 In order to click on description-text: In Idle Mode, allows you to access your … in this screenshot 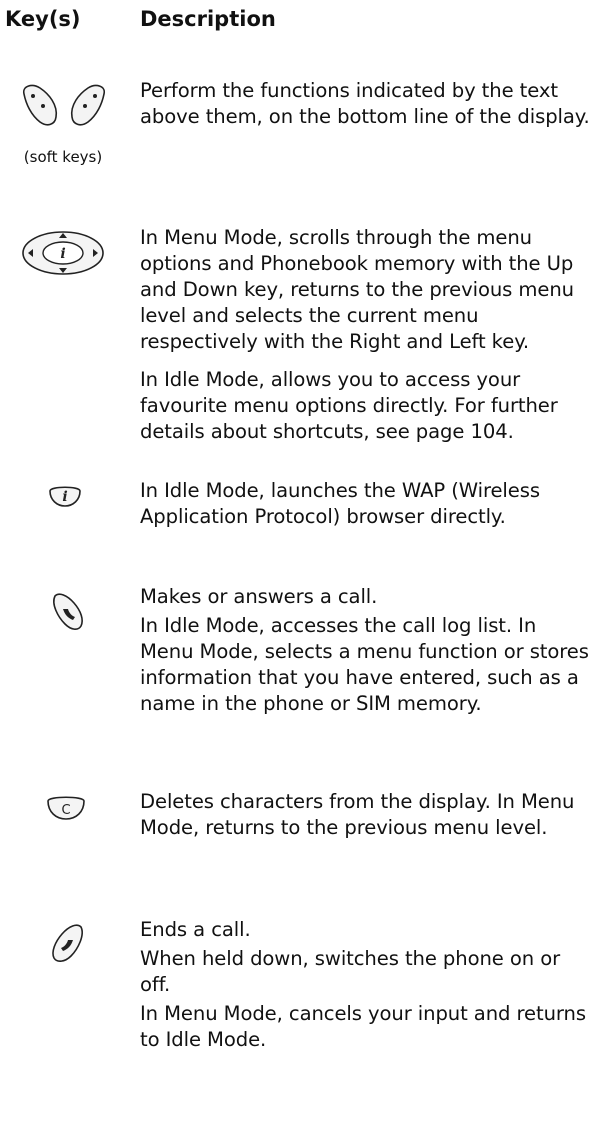, I will do `click(349, 405)`.